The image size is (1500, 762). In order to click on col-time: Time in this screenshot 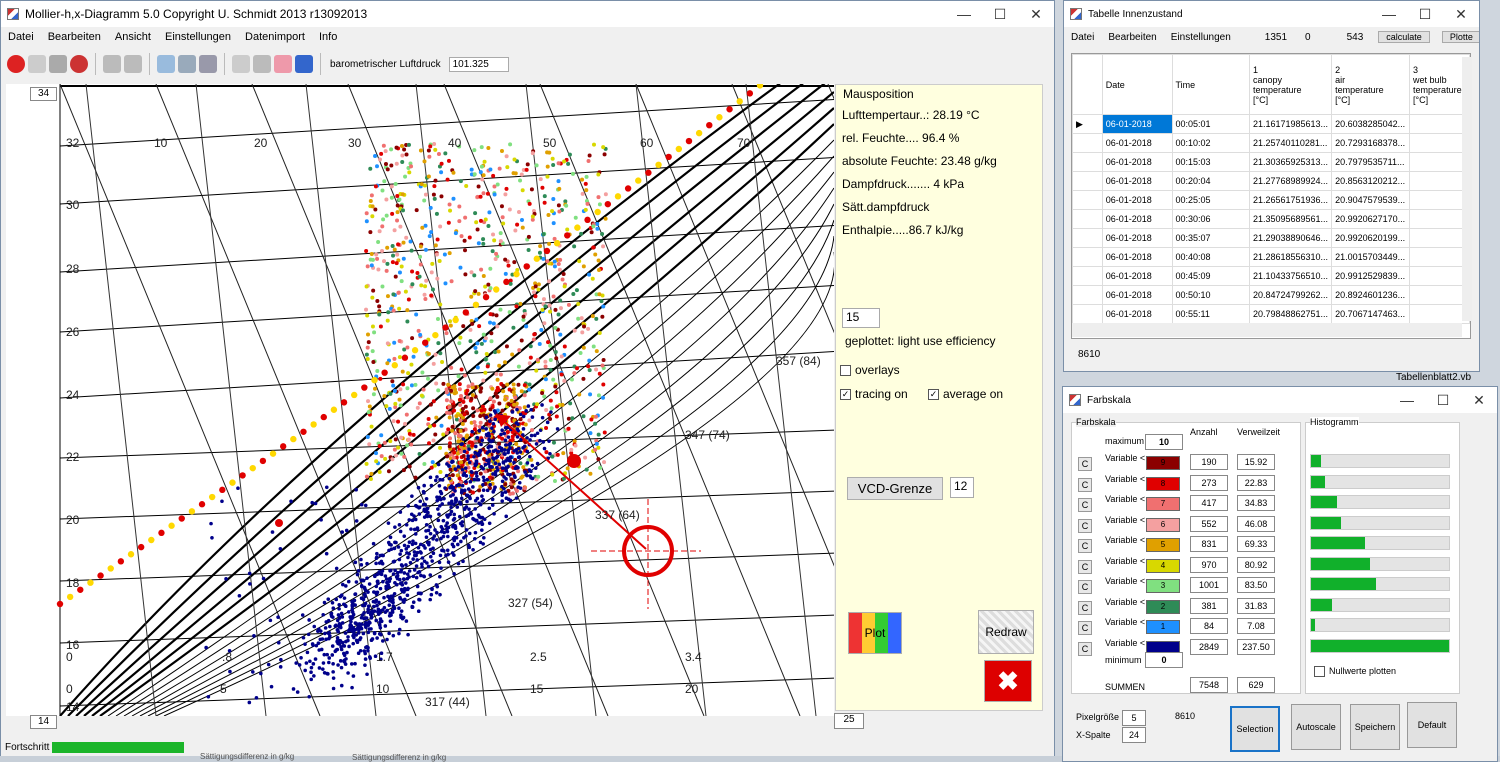, I will do `click(1210, 84)`.